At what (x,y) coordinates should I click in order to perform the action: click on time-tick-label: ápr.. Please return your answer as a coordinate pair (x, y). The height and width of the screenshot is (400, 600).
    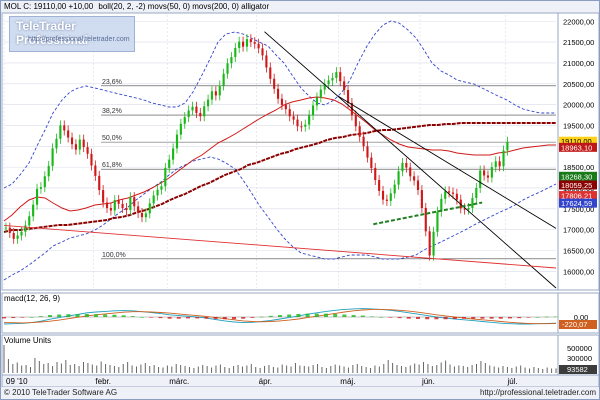
    Looking at the image, I should click on (265, 381).